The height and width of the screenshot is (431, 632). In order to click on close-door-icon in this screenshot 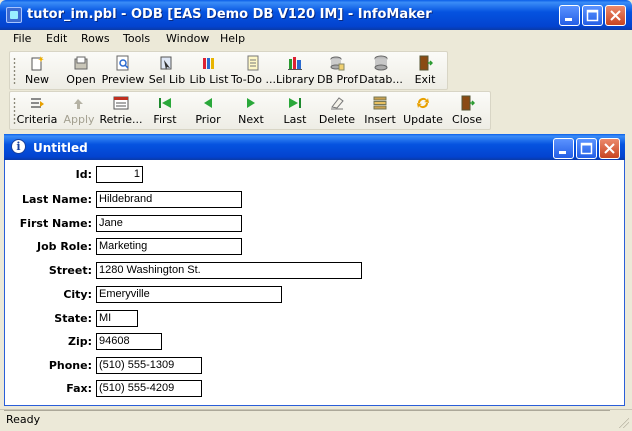, I will do `click(468, 103)`.